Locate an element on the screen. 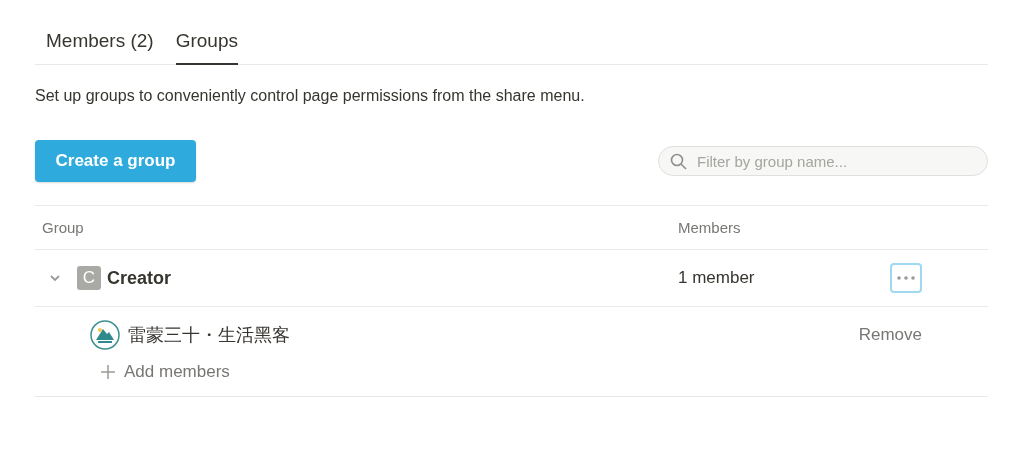 This screenshot has height=467, width=1024. more-icon is located at coordinates (906, 278).